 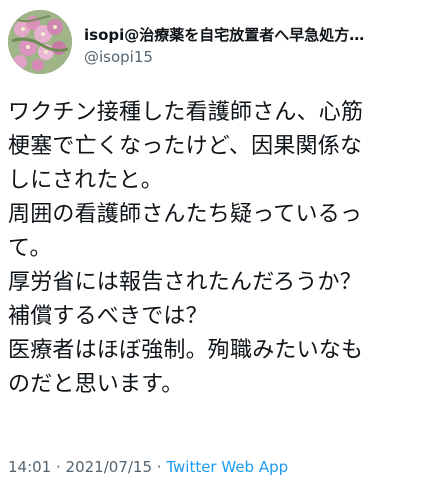 I want to click on author-handle: @isopi15, so click(x=259, y=57).